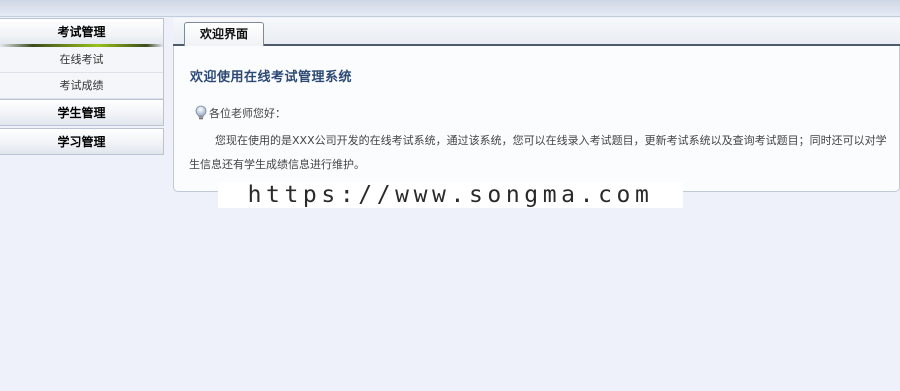  I want to click on sidebar-group-study-management: 学习管理, so click(82, 141).